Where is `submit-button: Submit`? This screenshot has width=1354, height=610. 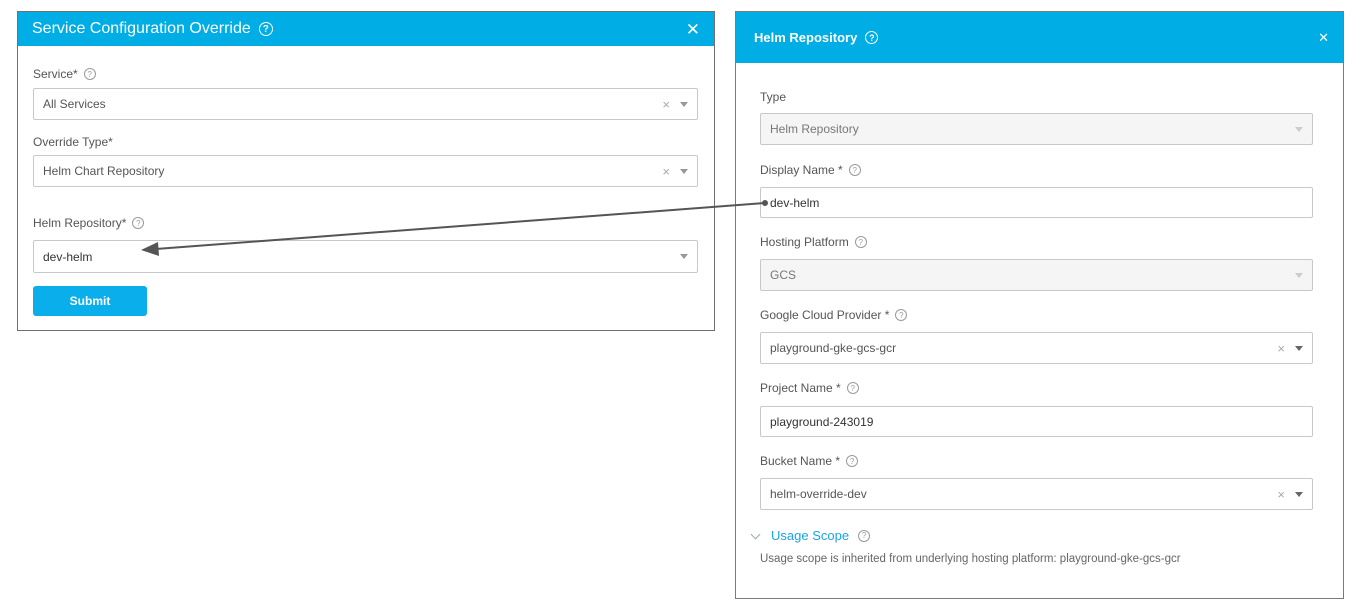 submit-button: Submit is located at coordinates (90, 301).